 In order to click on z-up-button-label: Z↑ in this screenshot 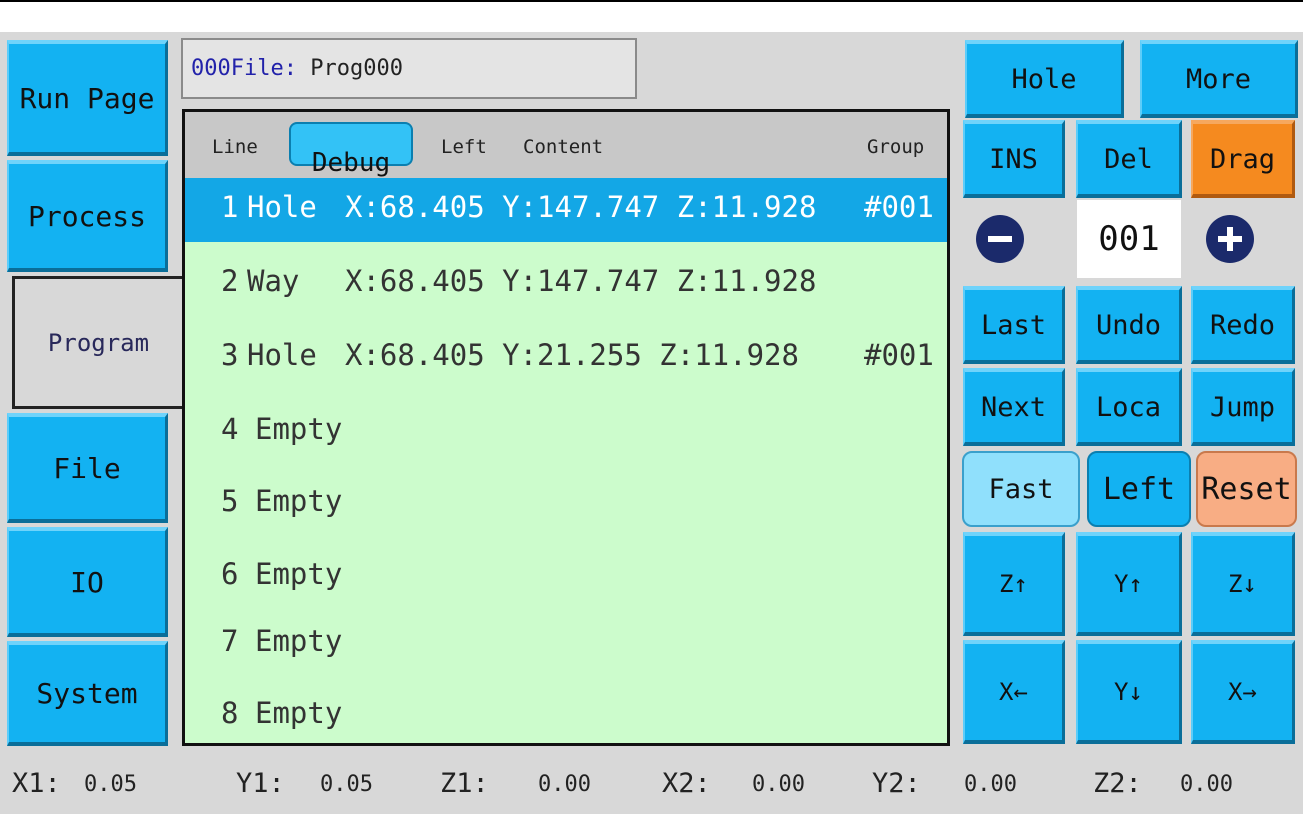, I will do `click(1013, 584)`.